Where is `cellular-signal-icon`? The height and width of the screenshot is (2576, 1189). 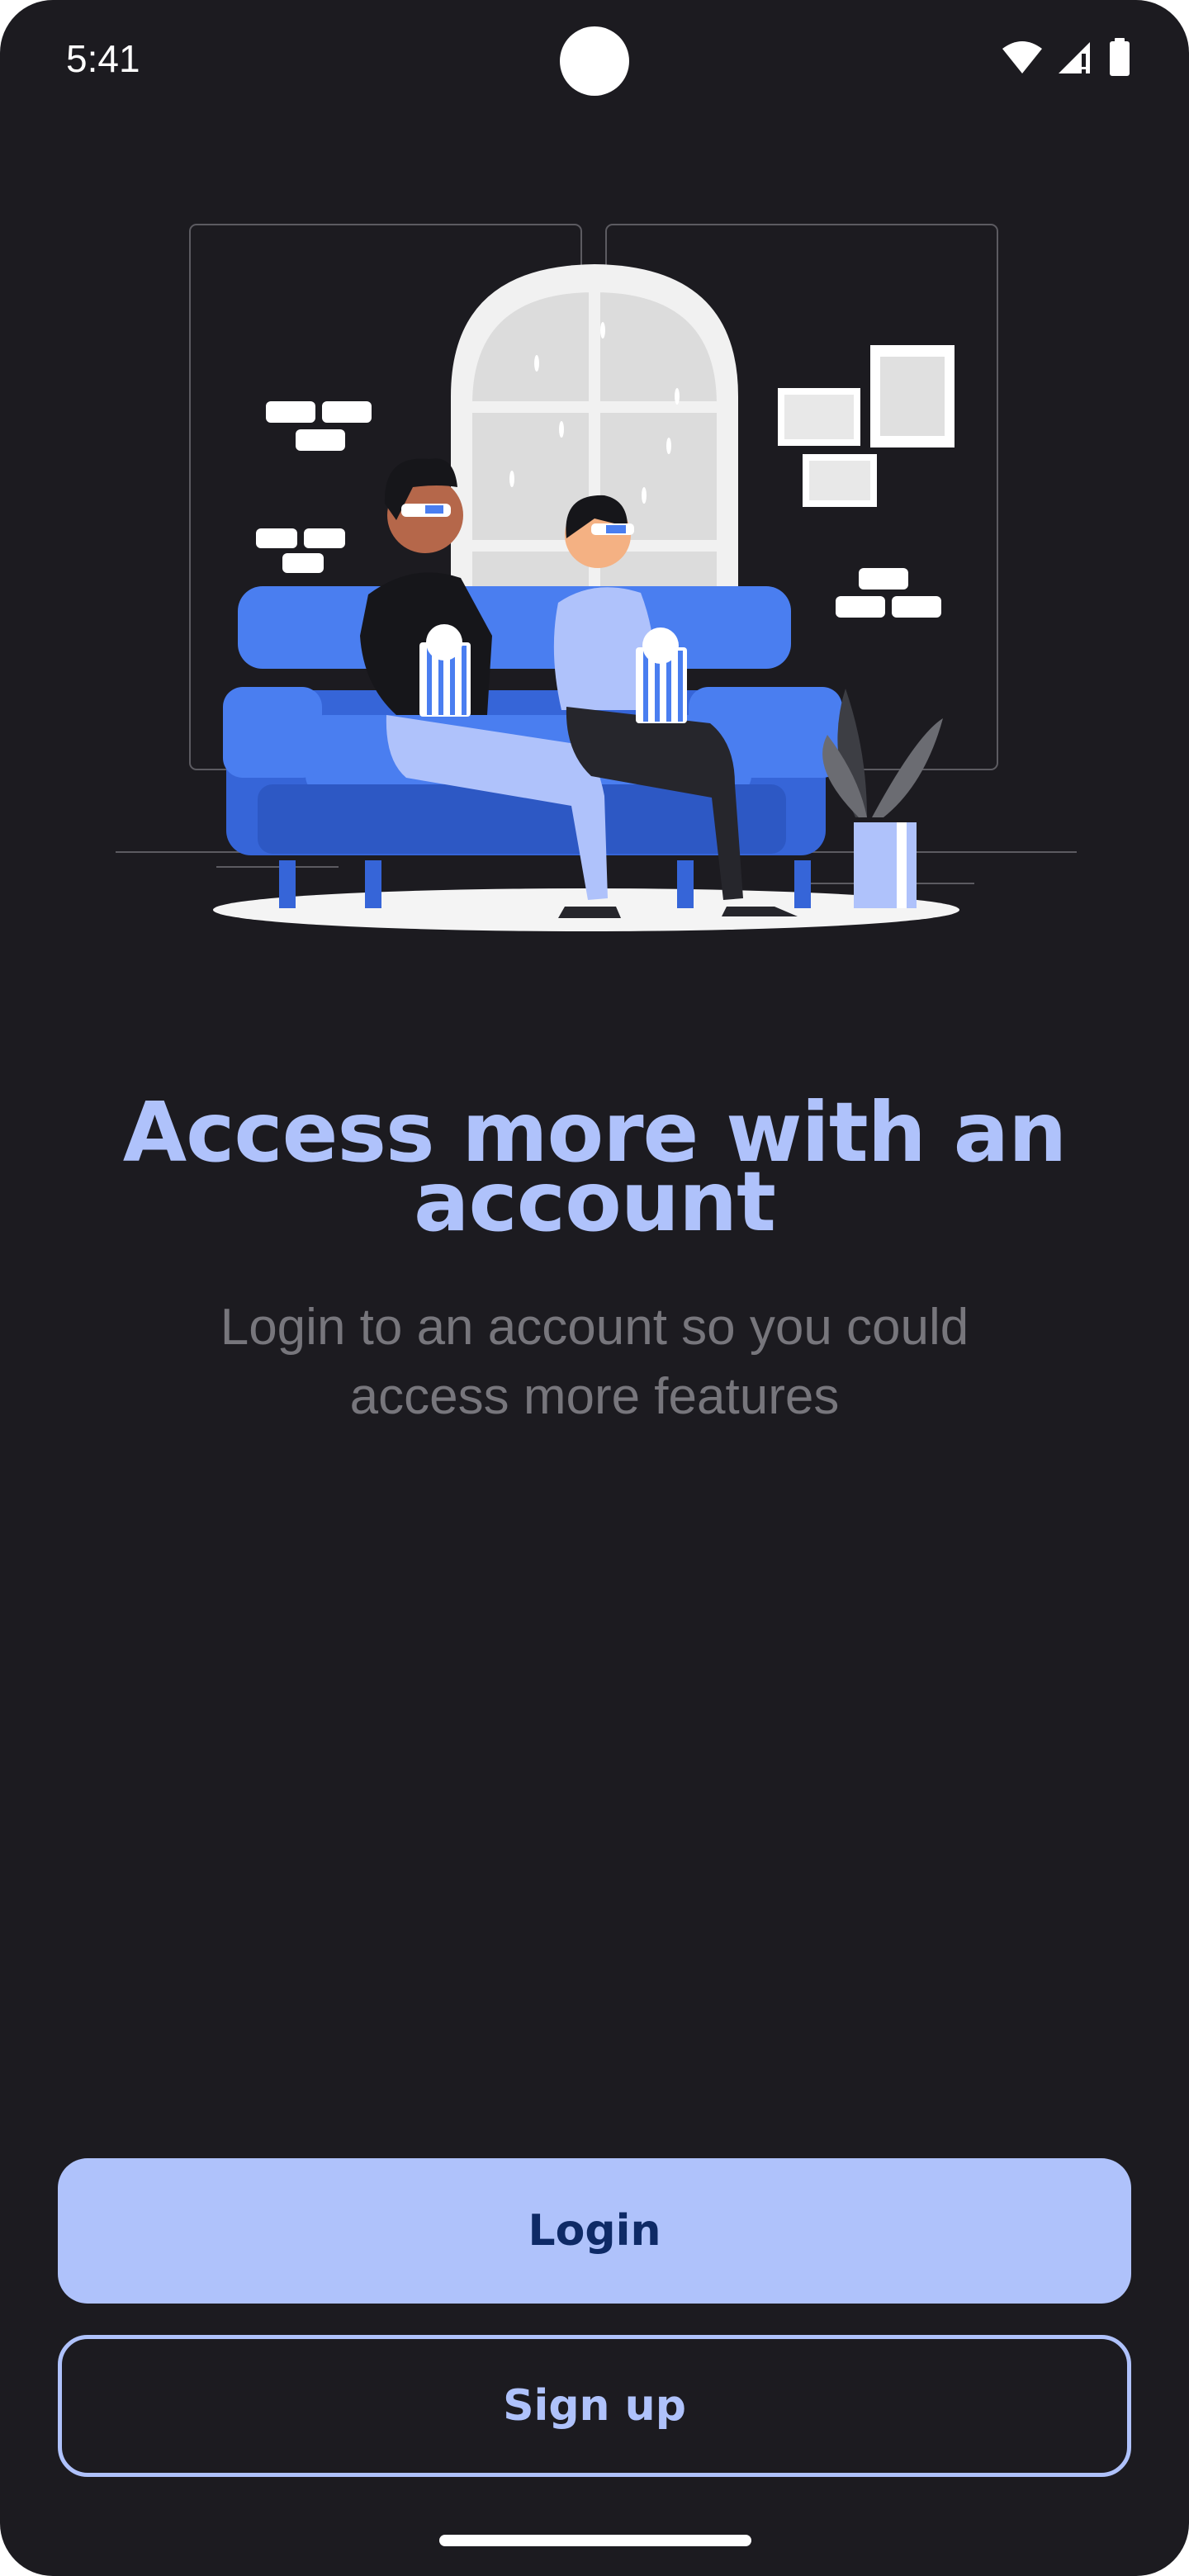 cellular-signal-icon is located at coordinates (1074, 57).